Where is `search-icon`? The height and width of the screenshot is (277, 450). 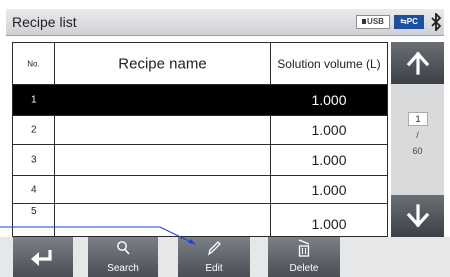
search-icon is located at coordinates (123, 248).